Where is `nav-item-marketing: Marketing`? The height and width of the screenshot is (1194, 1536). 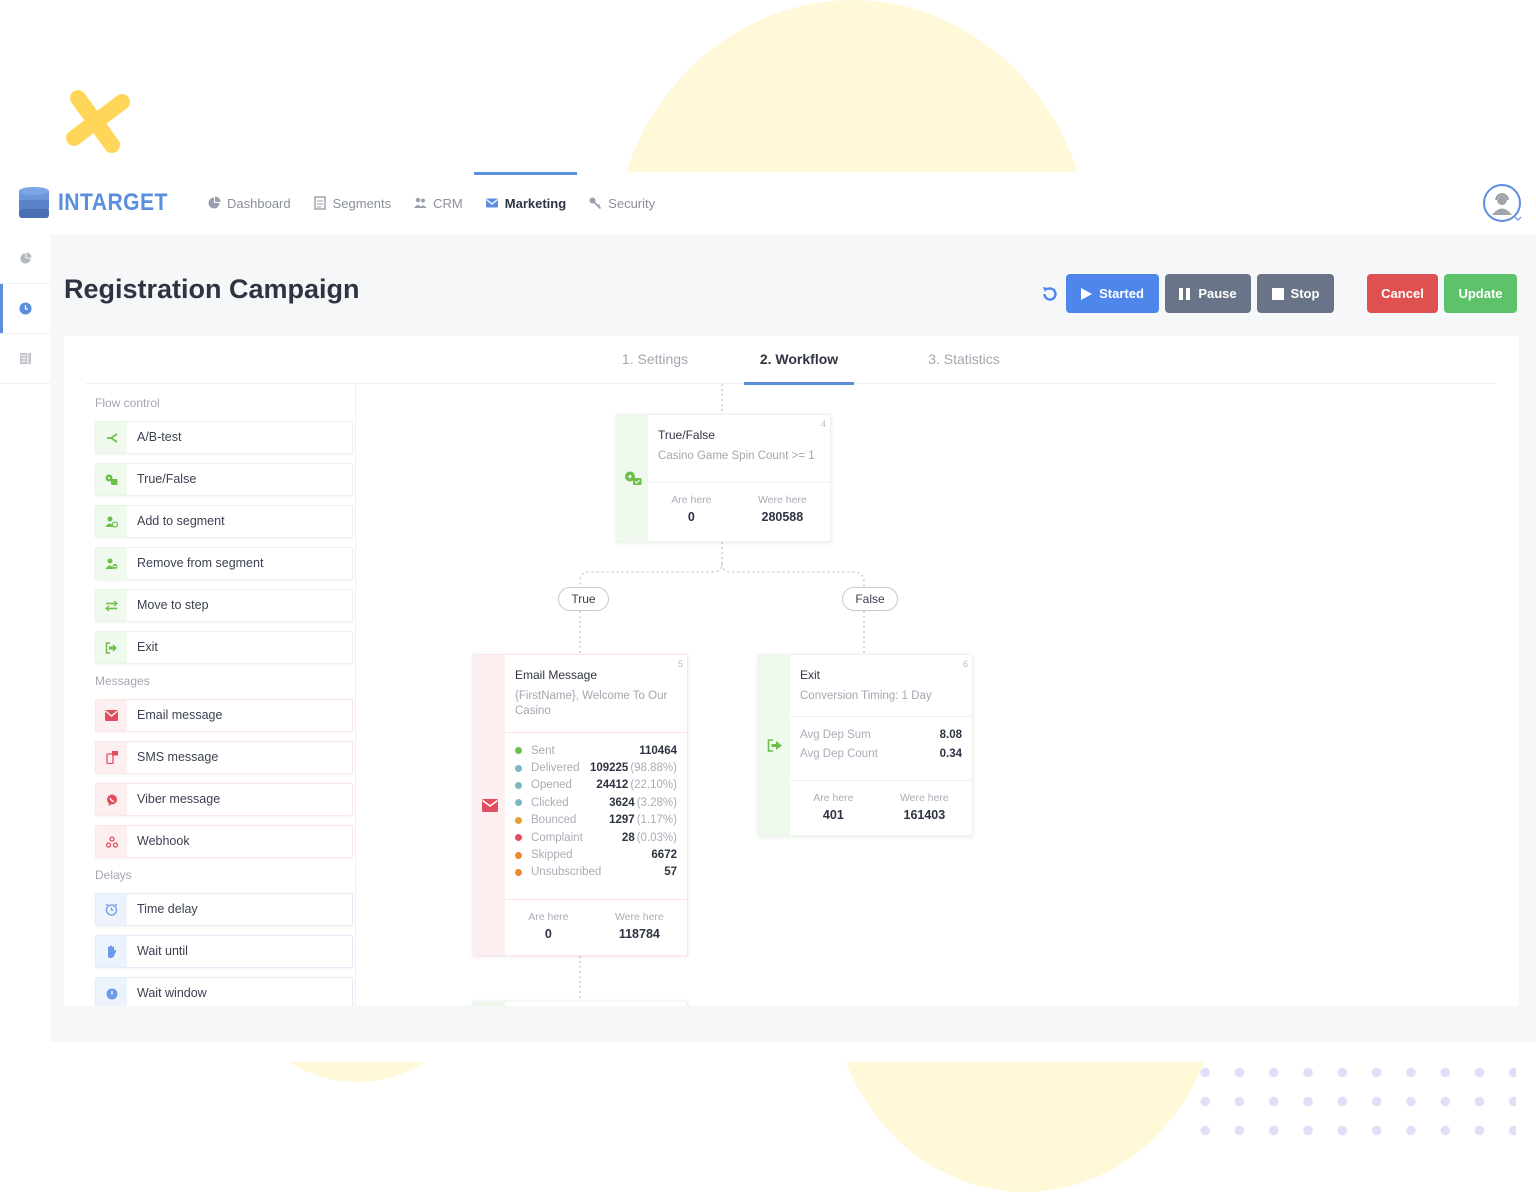 nav-item-marketing: Marketing is located at coordinates (525, 203).